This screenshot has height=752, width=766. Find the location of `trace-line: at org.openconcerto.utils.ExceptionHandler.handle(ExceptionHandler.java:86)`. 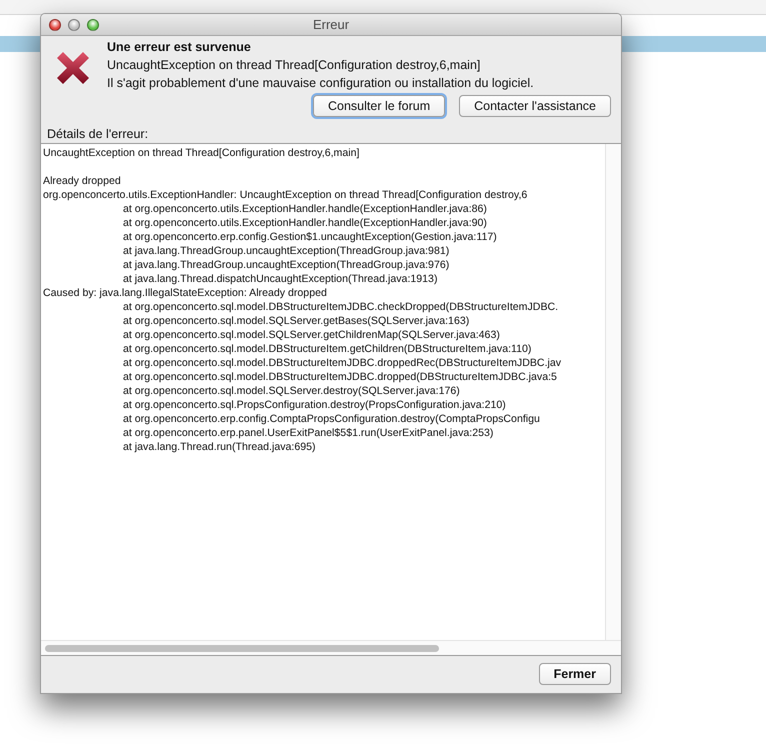

trace-line: at org.openconcerto.utils.ExceptionHandler.handle(ExceptionHandler.java:86) is located at coordinates (305, 209).